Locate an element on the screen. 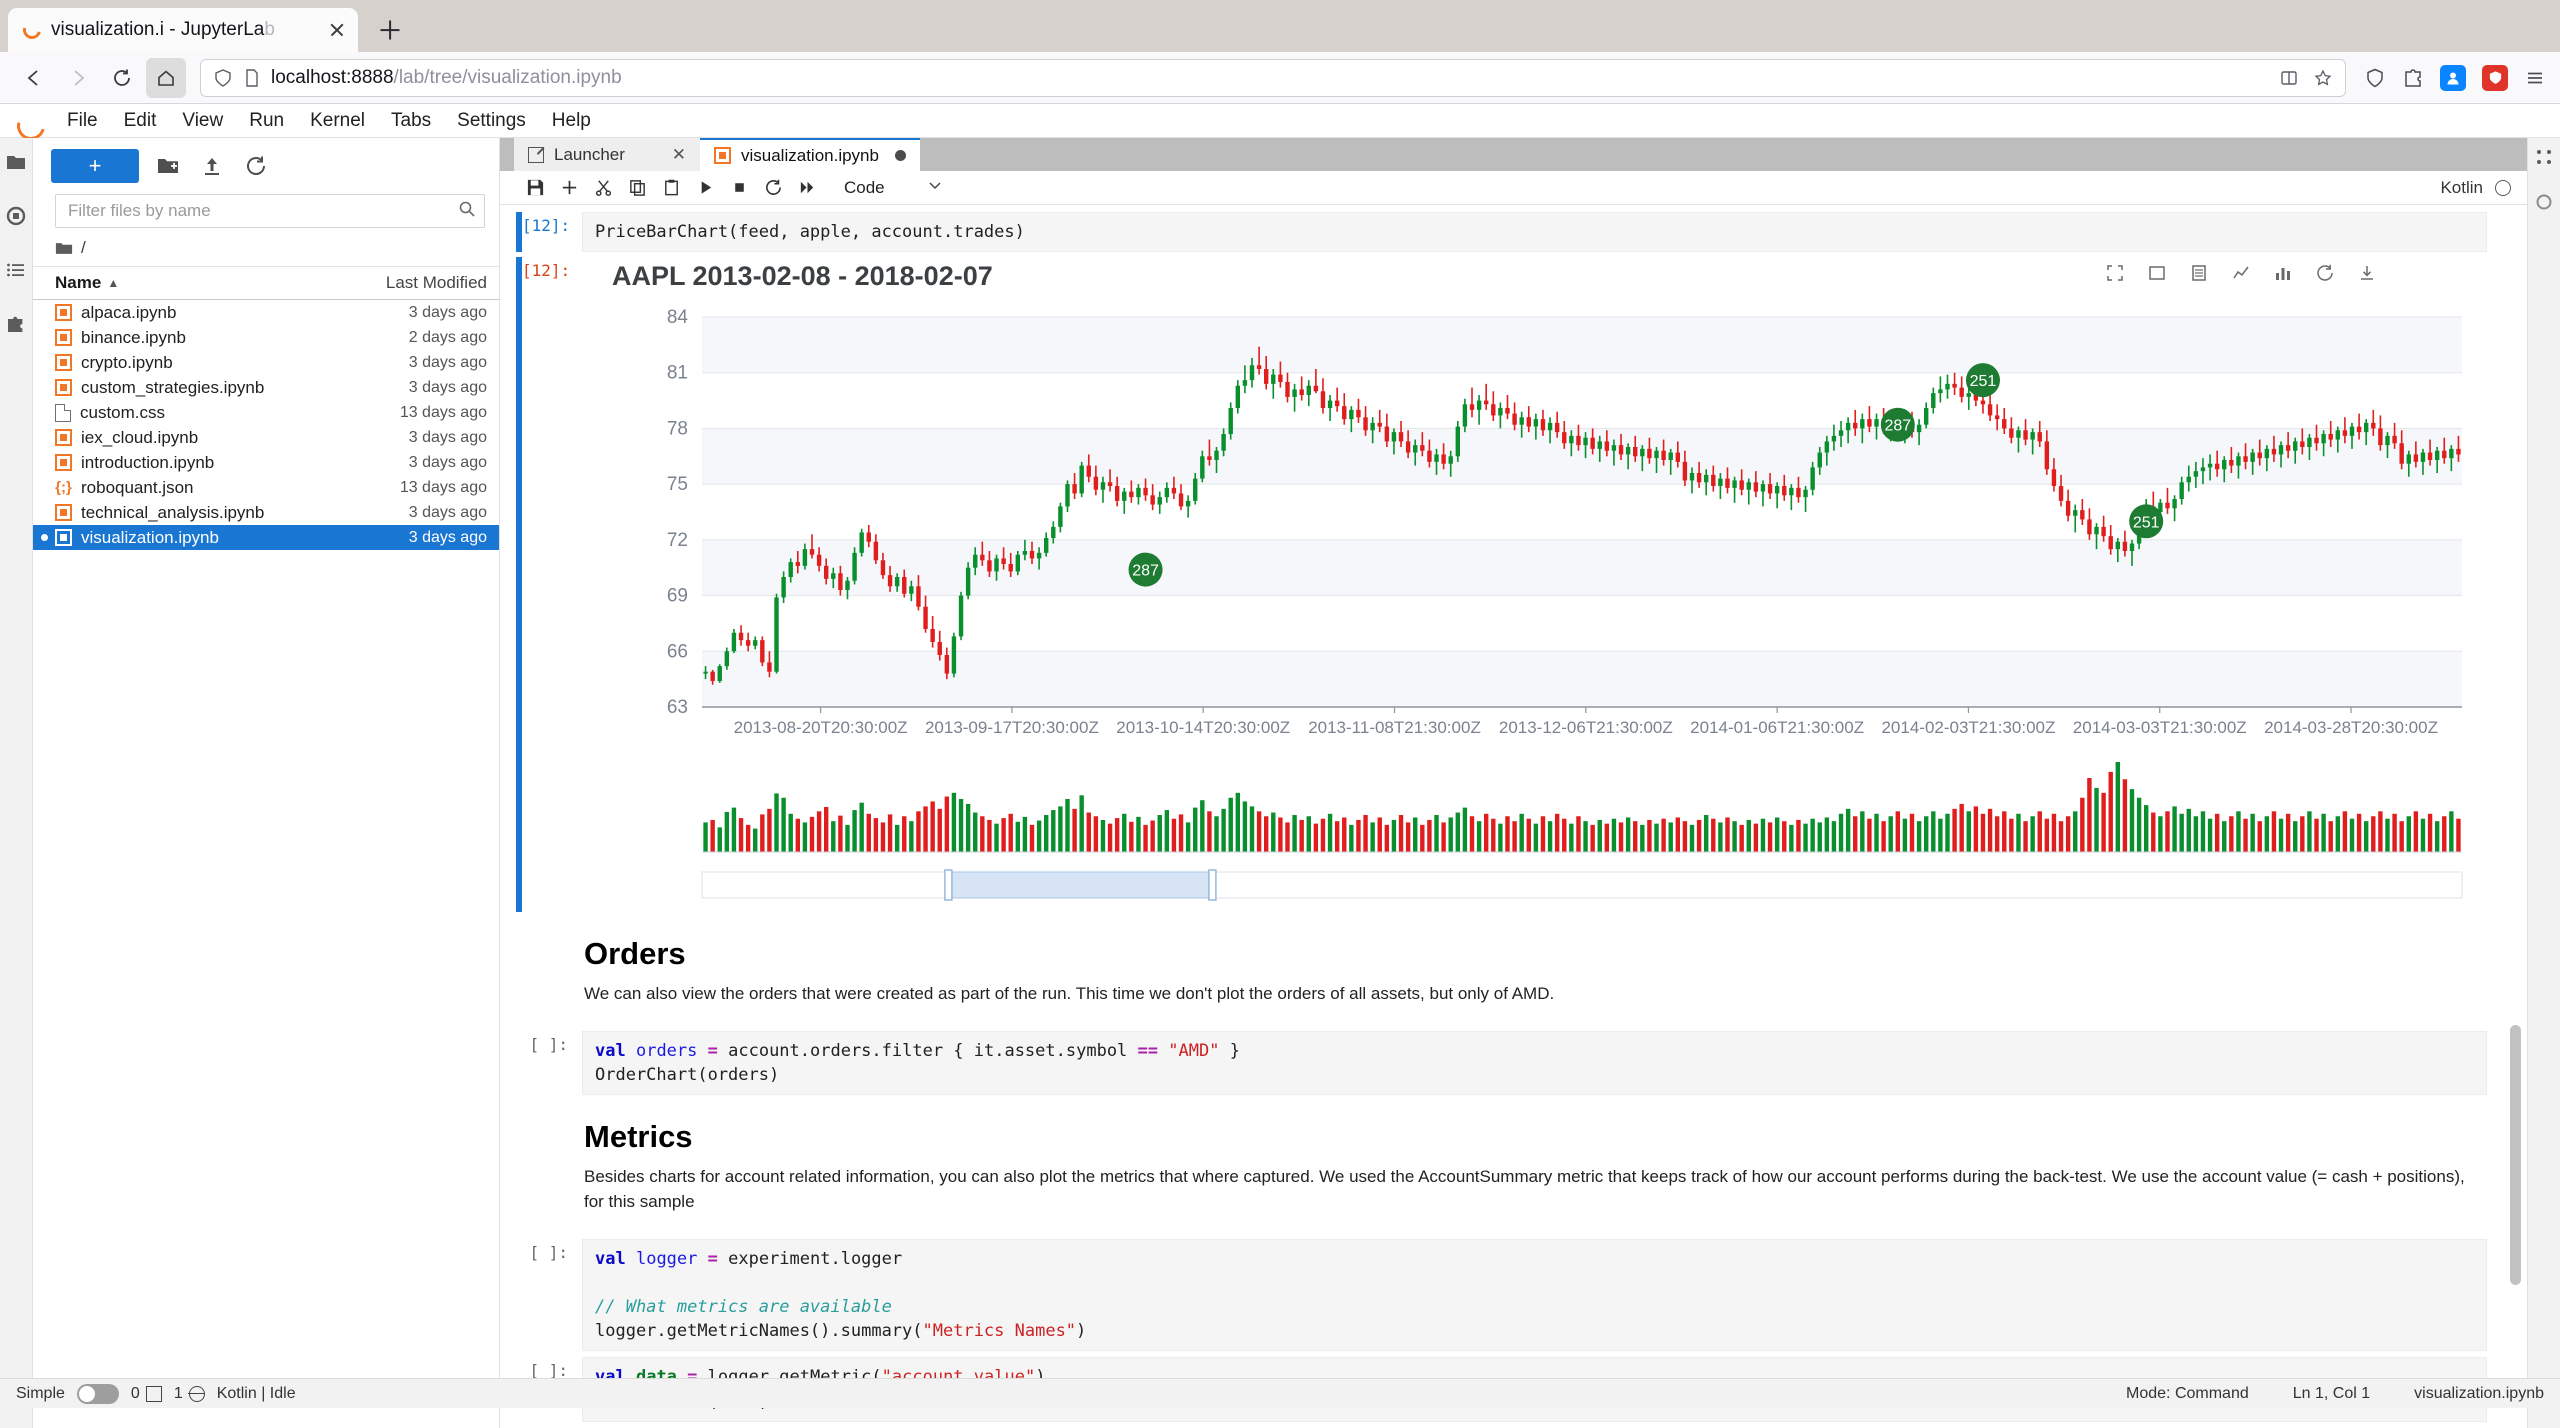  paste-icon is located at coordinates (671, 188).